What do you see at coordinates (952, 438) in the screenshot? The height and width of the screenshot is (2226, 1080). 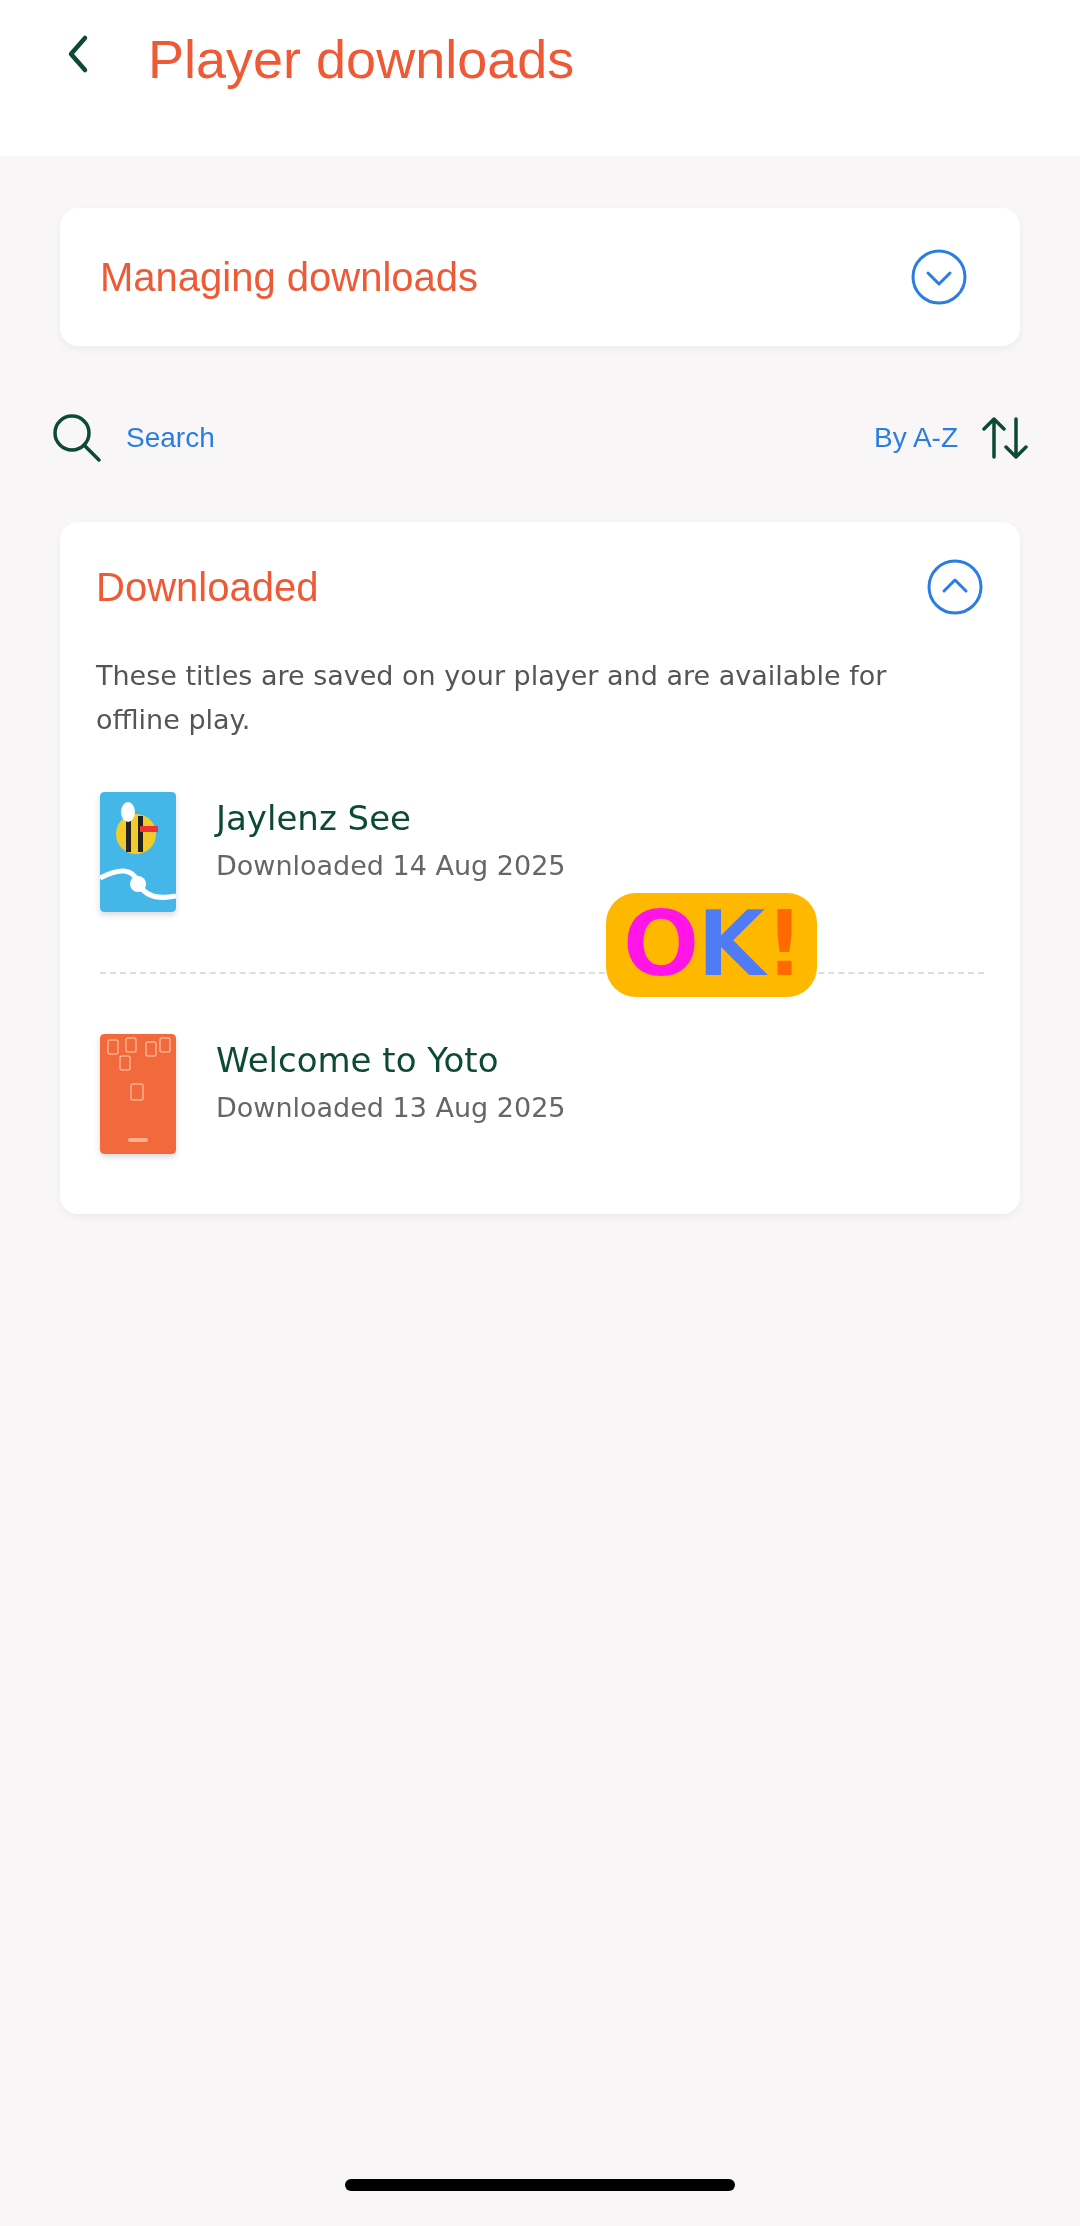 I see `sort-button: By A-Z` at bounding box center [952, 438].